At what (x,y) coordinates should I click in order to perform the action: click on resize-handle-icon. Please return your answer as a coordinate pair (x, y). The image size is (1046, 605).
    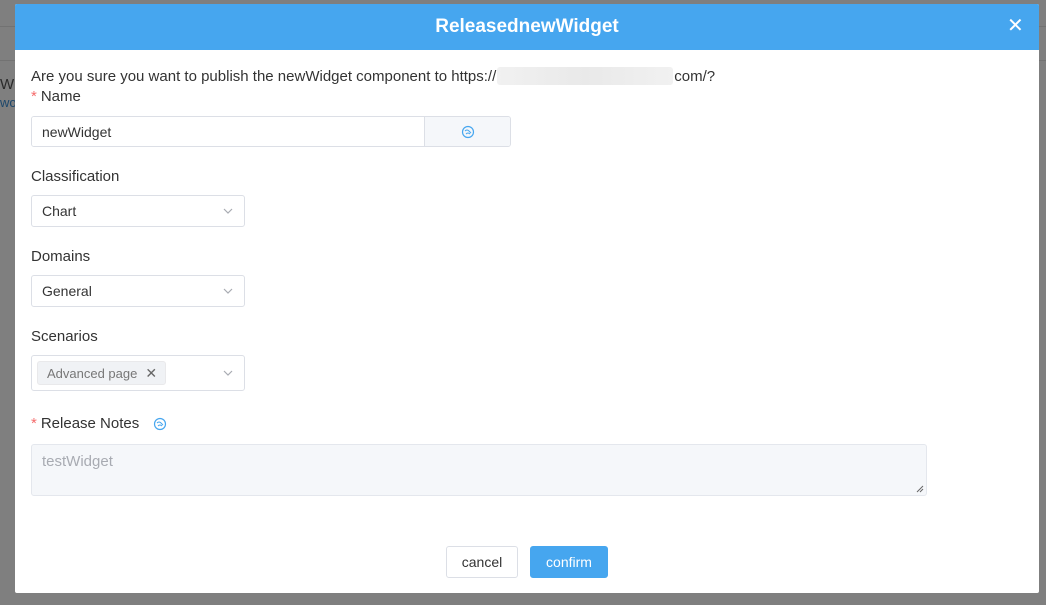
    Looking at the image, I should click on (920, 489).